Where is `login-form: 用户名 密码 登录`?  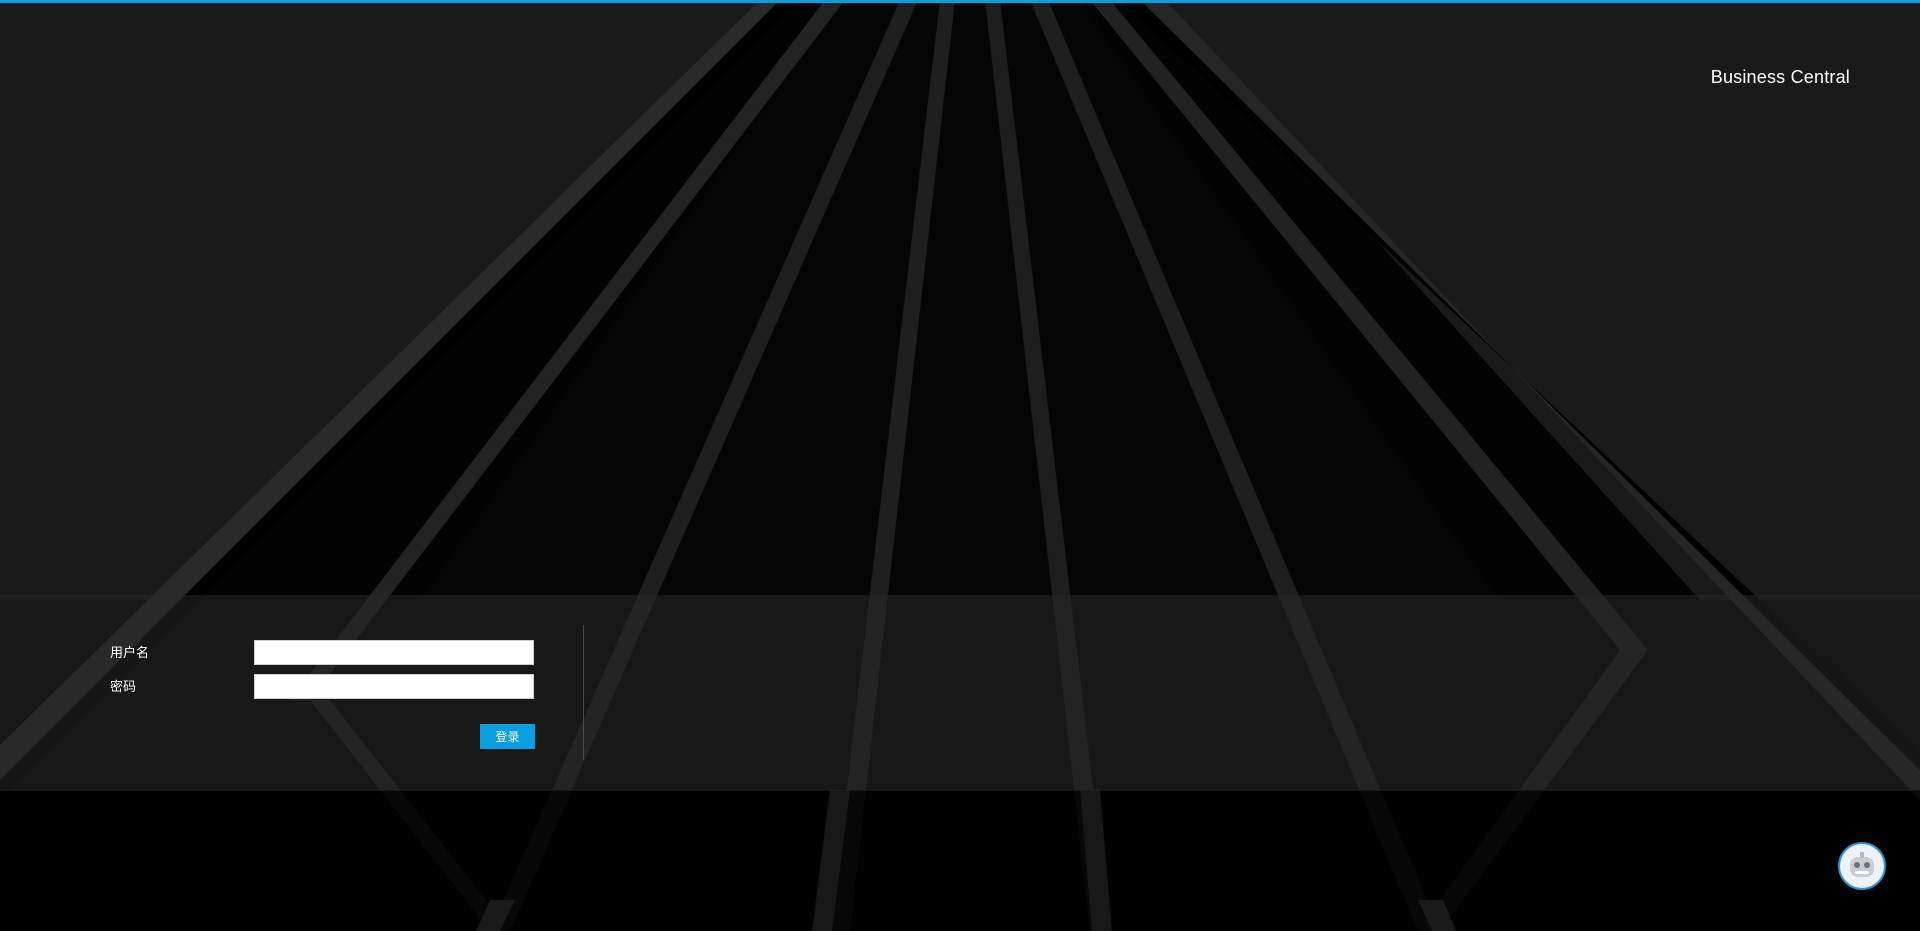 login-form: 用户名 密码 登录 is located at coordinates (292, 693).